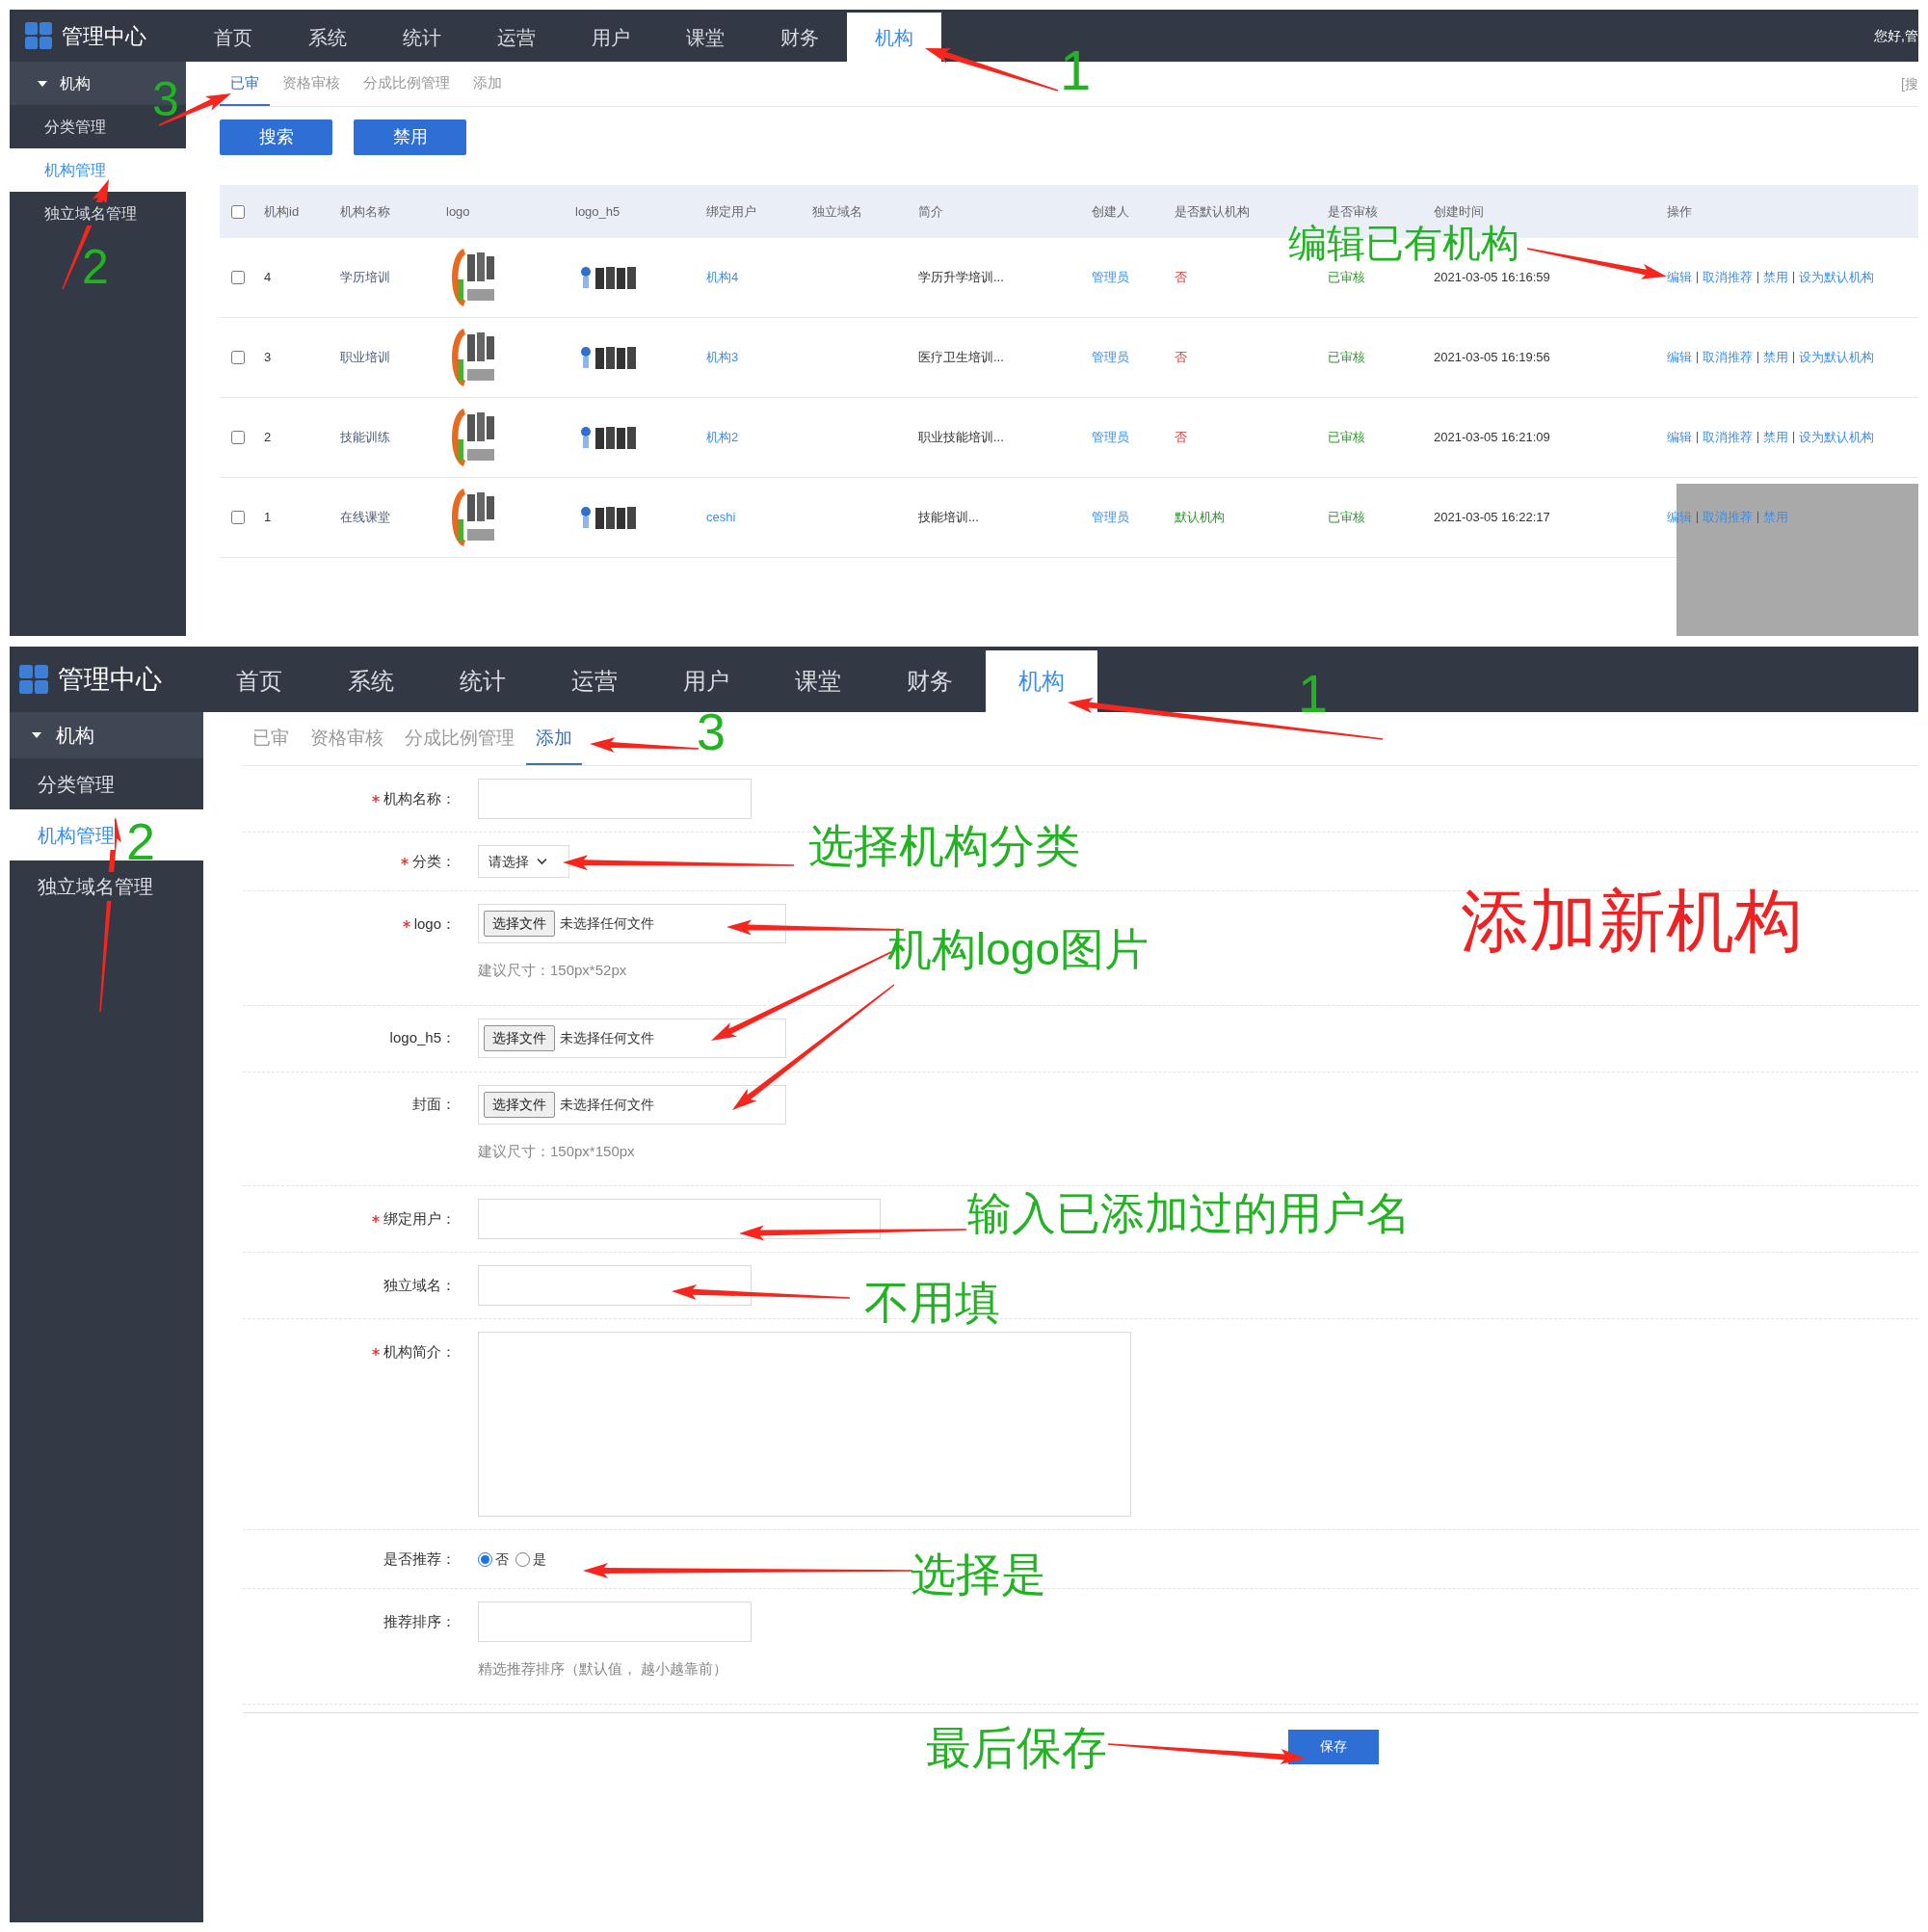  I want to click on column-header: 机构名称, so click(365, 211).